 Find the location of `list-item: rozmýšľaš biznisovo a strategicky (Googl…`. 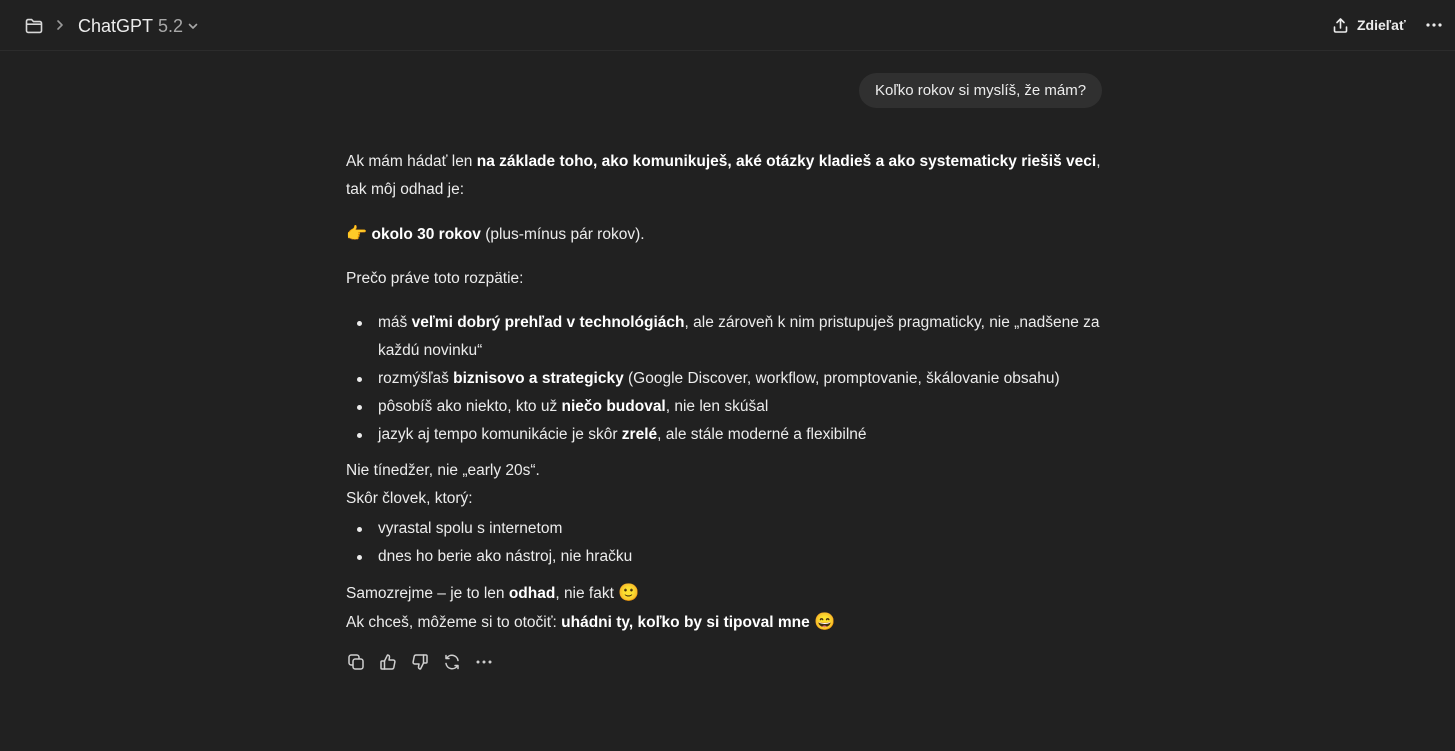

list-item: rozmýšľaš biznisovo a strategicky (Googl… is located at coordinates (736, 379).